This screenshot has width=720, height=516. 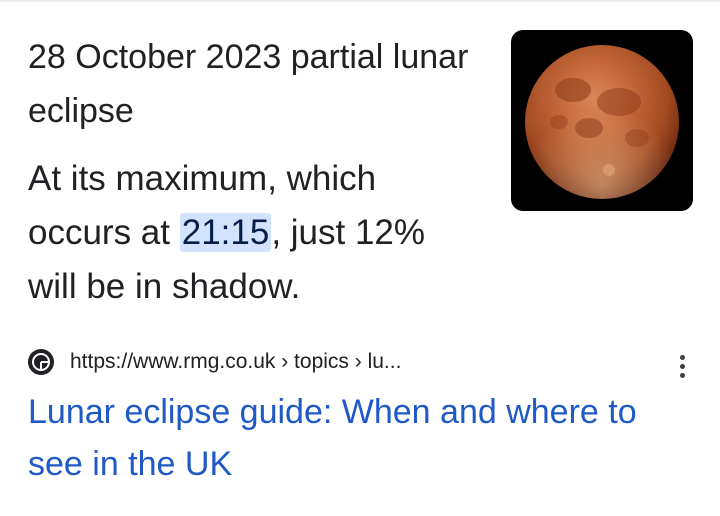 What do you see at coordinates (360, 1) in the screenshot?
I see `top-divider` at bounding box center [360, 1].